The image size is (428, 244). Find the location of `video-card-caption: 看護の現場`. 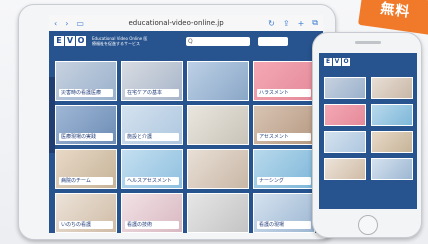

video-card-caption: 看護の現場 is located at coordinates (284, 225).